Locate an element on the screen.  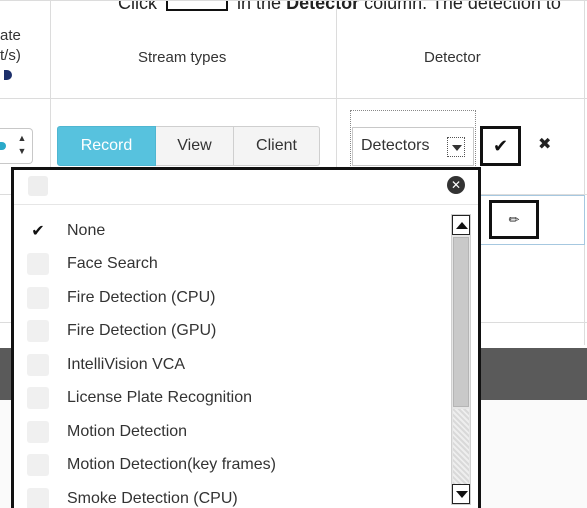
scrollbar-track is located at coordinates (461, 446).